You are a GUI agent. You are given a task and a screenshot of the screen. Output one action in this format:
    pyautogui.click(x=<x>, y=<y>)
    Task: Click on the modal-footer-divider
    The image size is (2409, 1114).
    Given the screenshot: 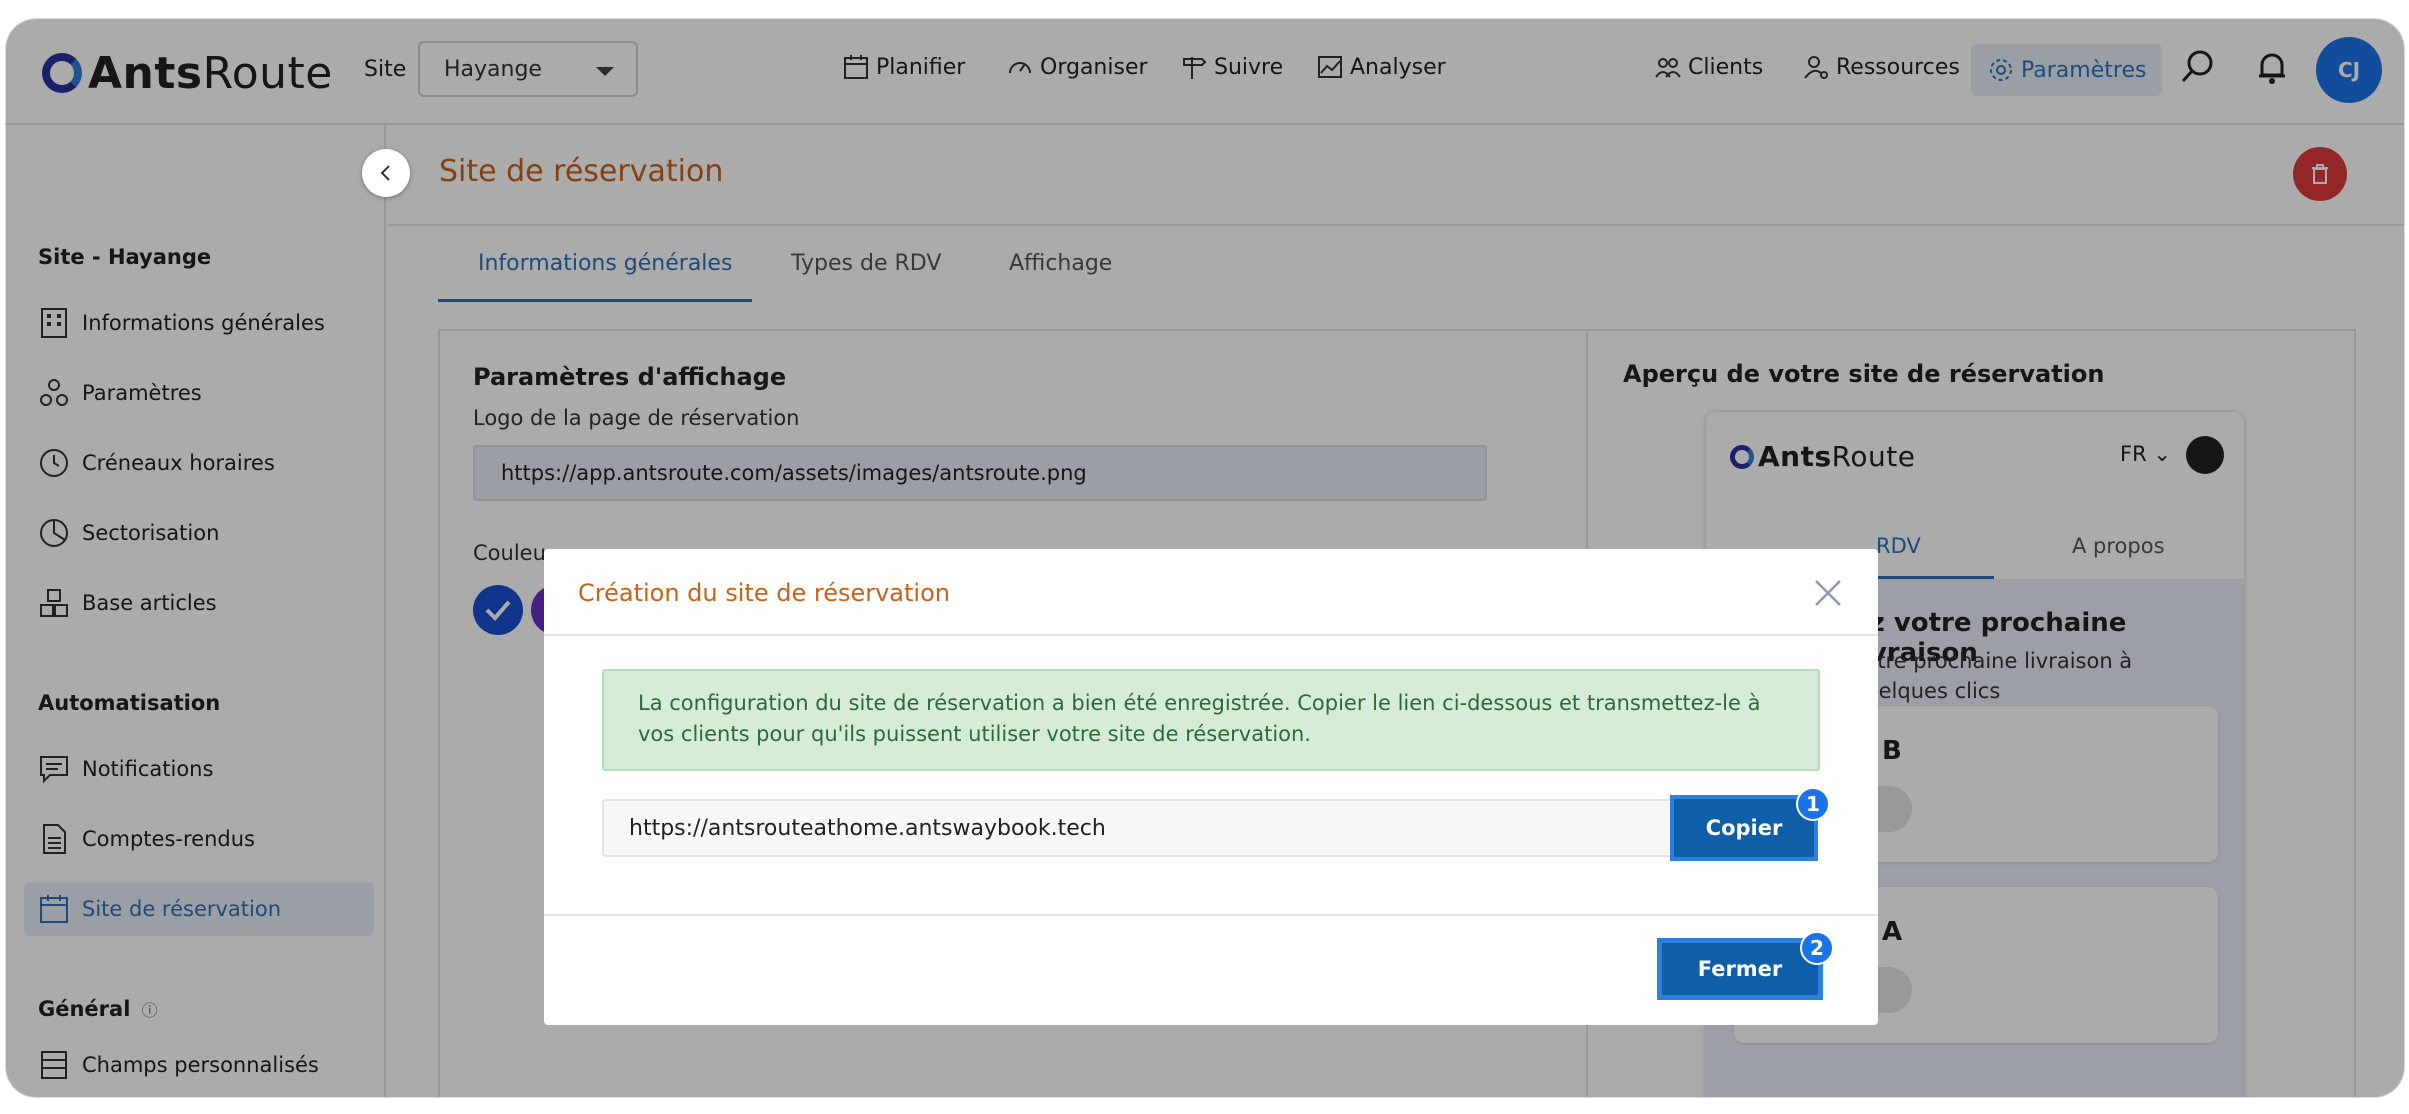 What is the action you would take?
    pyautogui.click(x=1211, y=915)
    